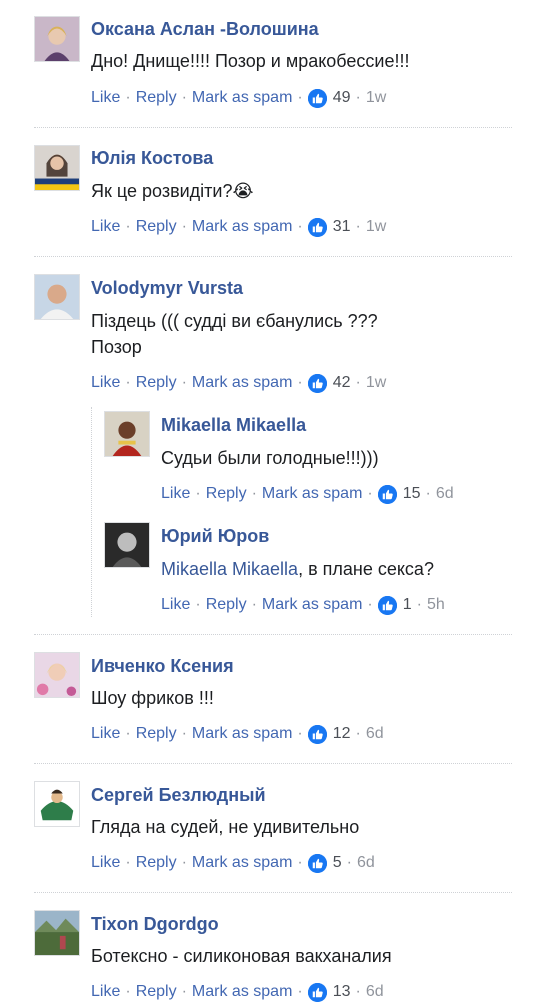  What do you see at coordinates (162, 666) in the screenshot?
I see `comment-author: Ивченко Ксения` at bounding box center [162, 666].